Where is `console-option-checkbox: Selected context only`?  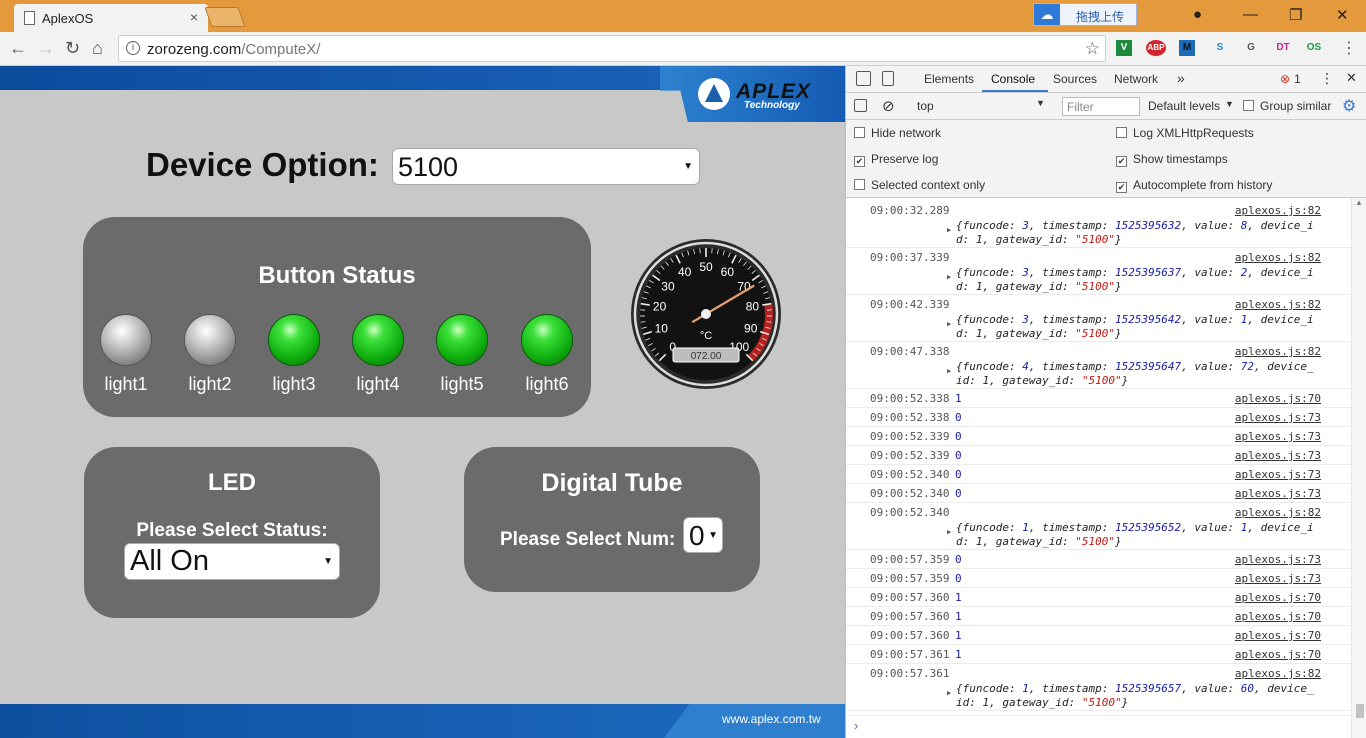
console-option-checkbox: Selected context only is located at coordinates (919, 185).